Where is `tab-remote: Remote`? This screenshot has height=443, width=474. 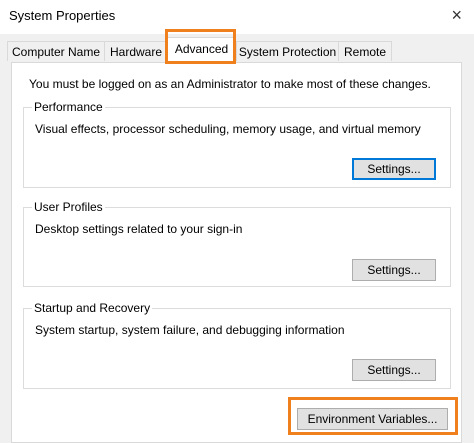 tab-remote: Remote is located at coordinates (365, 51).